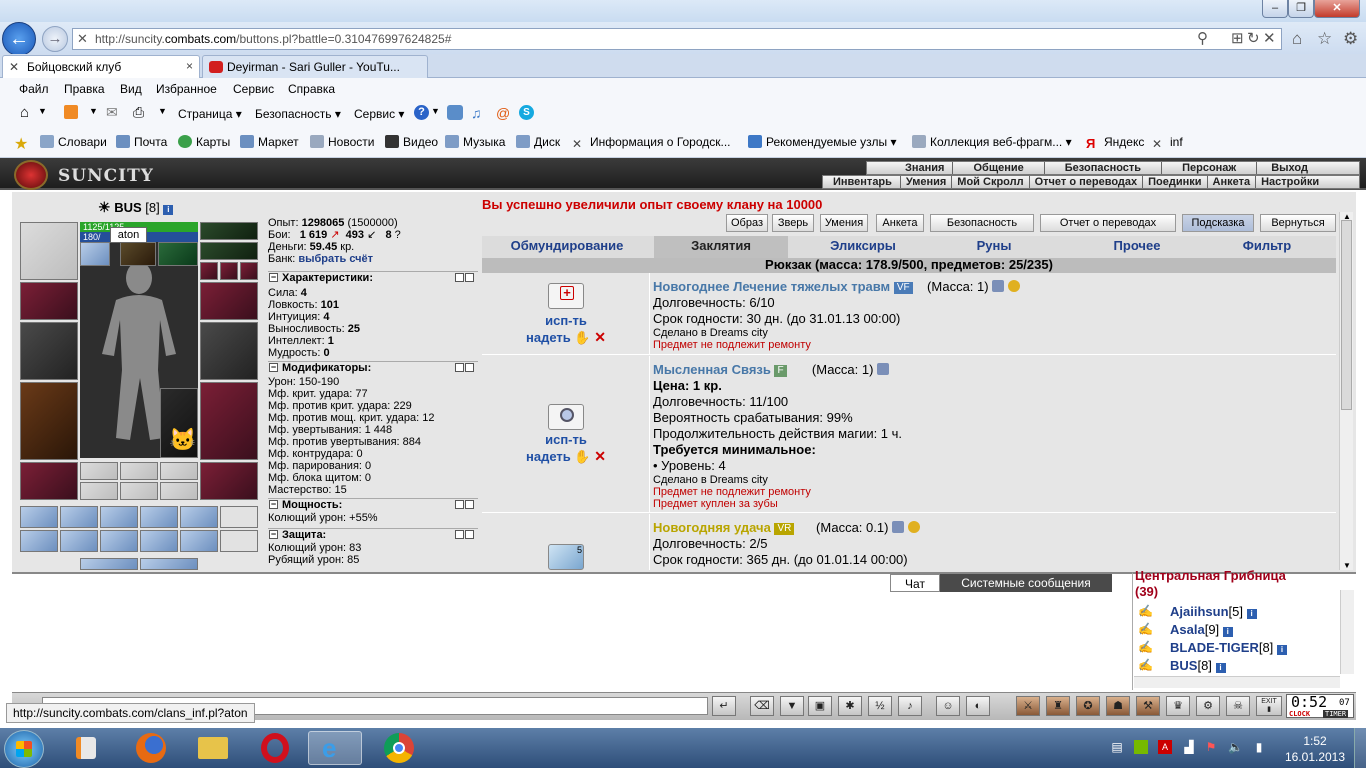 This screenshot has width=1366, height=768. I want to click on online-user: Ajaiihsun[5] i, so click(1213, 611).